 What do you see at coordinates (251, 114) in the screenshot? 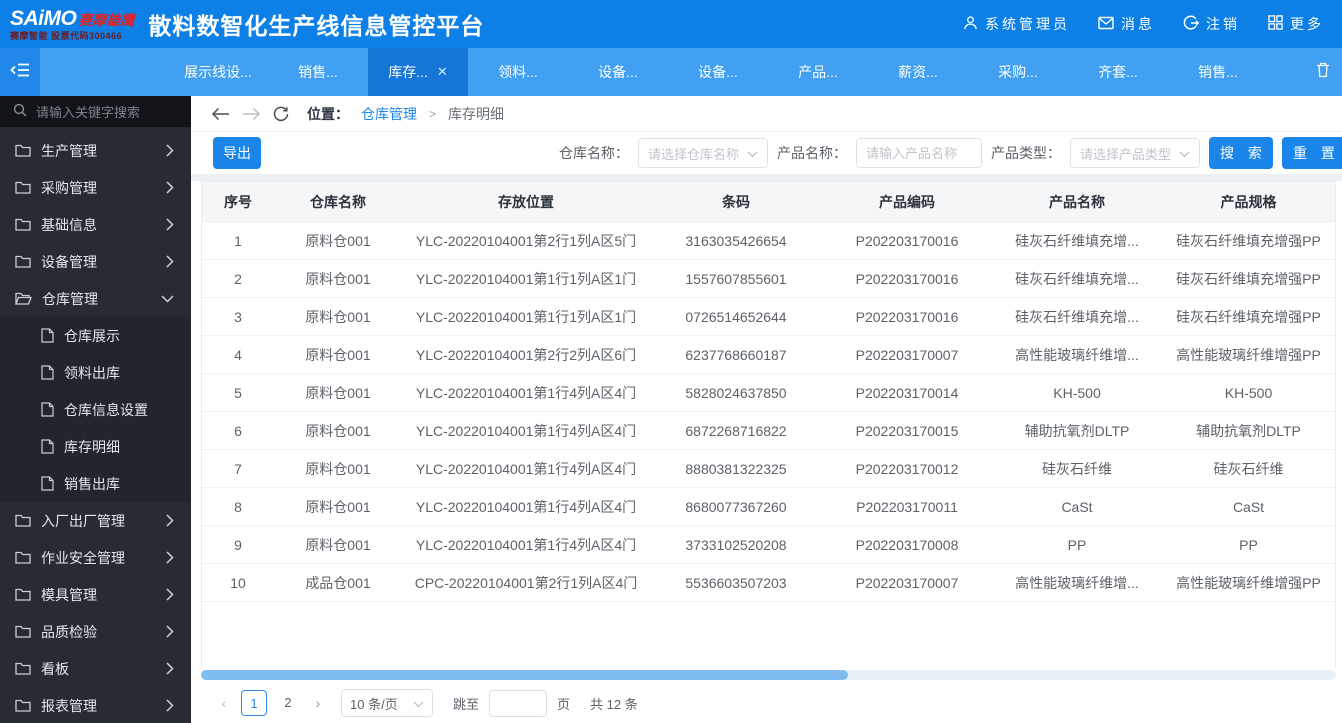
I see `forward-button` at bounding box center [251, 114].